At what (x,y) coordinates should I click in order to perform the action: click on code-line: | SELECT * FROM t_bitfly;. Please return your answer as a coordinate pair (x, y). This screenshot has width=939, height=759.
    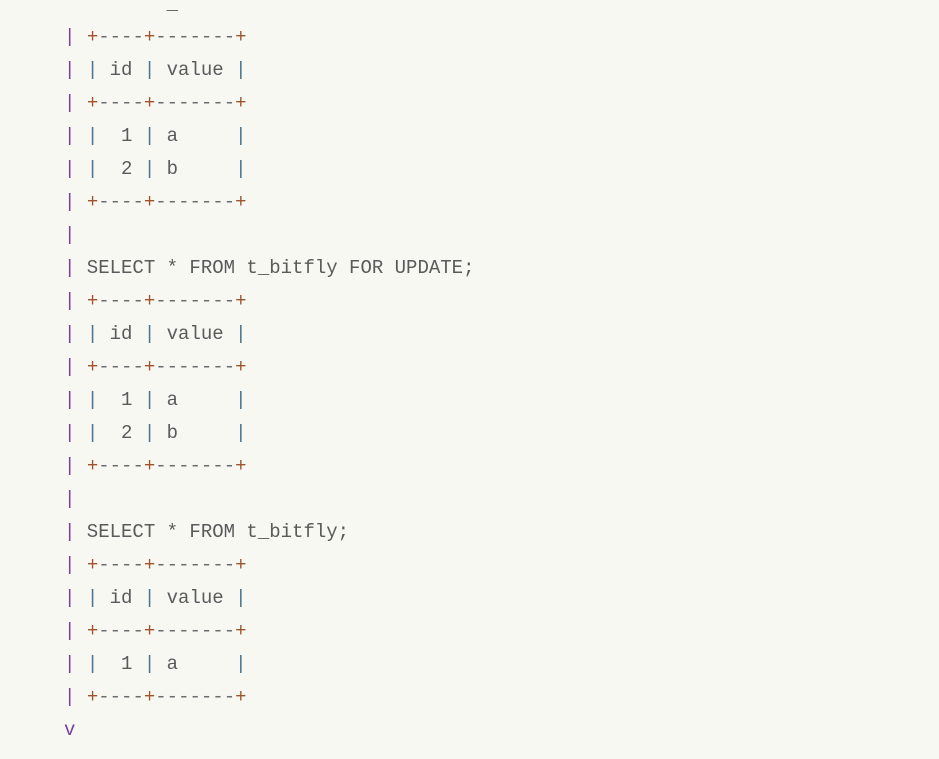
    Looking at the image, I should click on (207, 532).